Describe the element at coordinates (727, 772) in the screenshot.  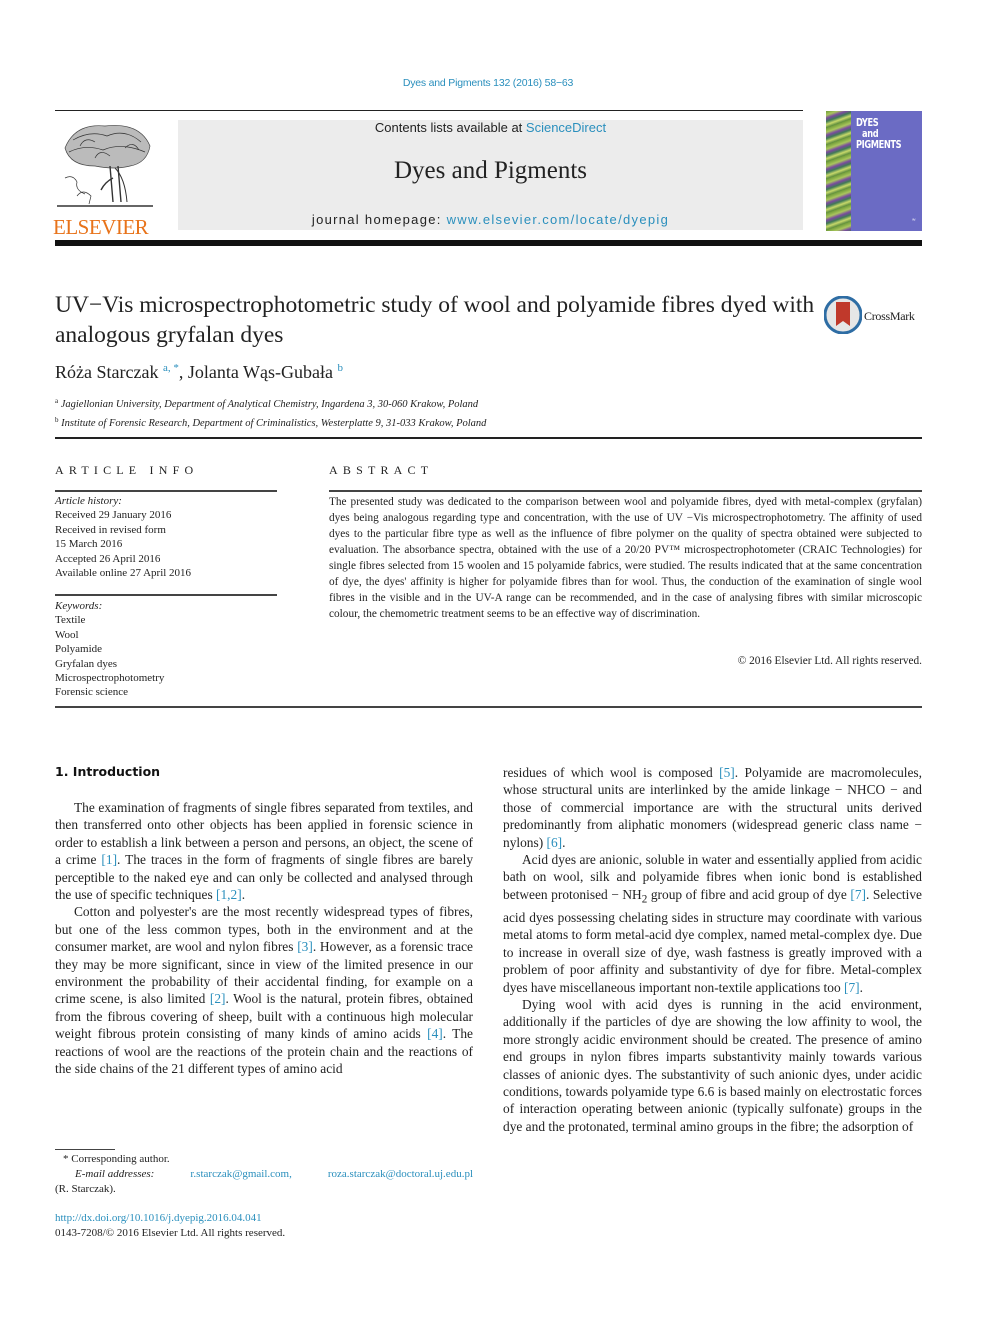
I see `citation-link: [5]` at that location.